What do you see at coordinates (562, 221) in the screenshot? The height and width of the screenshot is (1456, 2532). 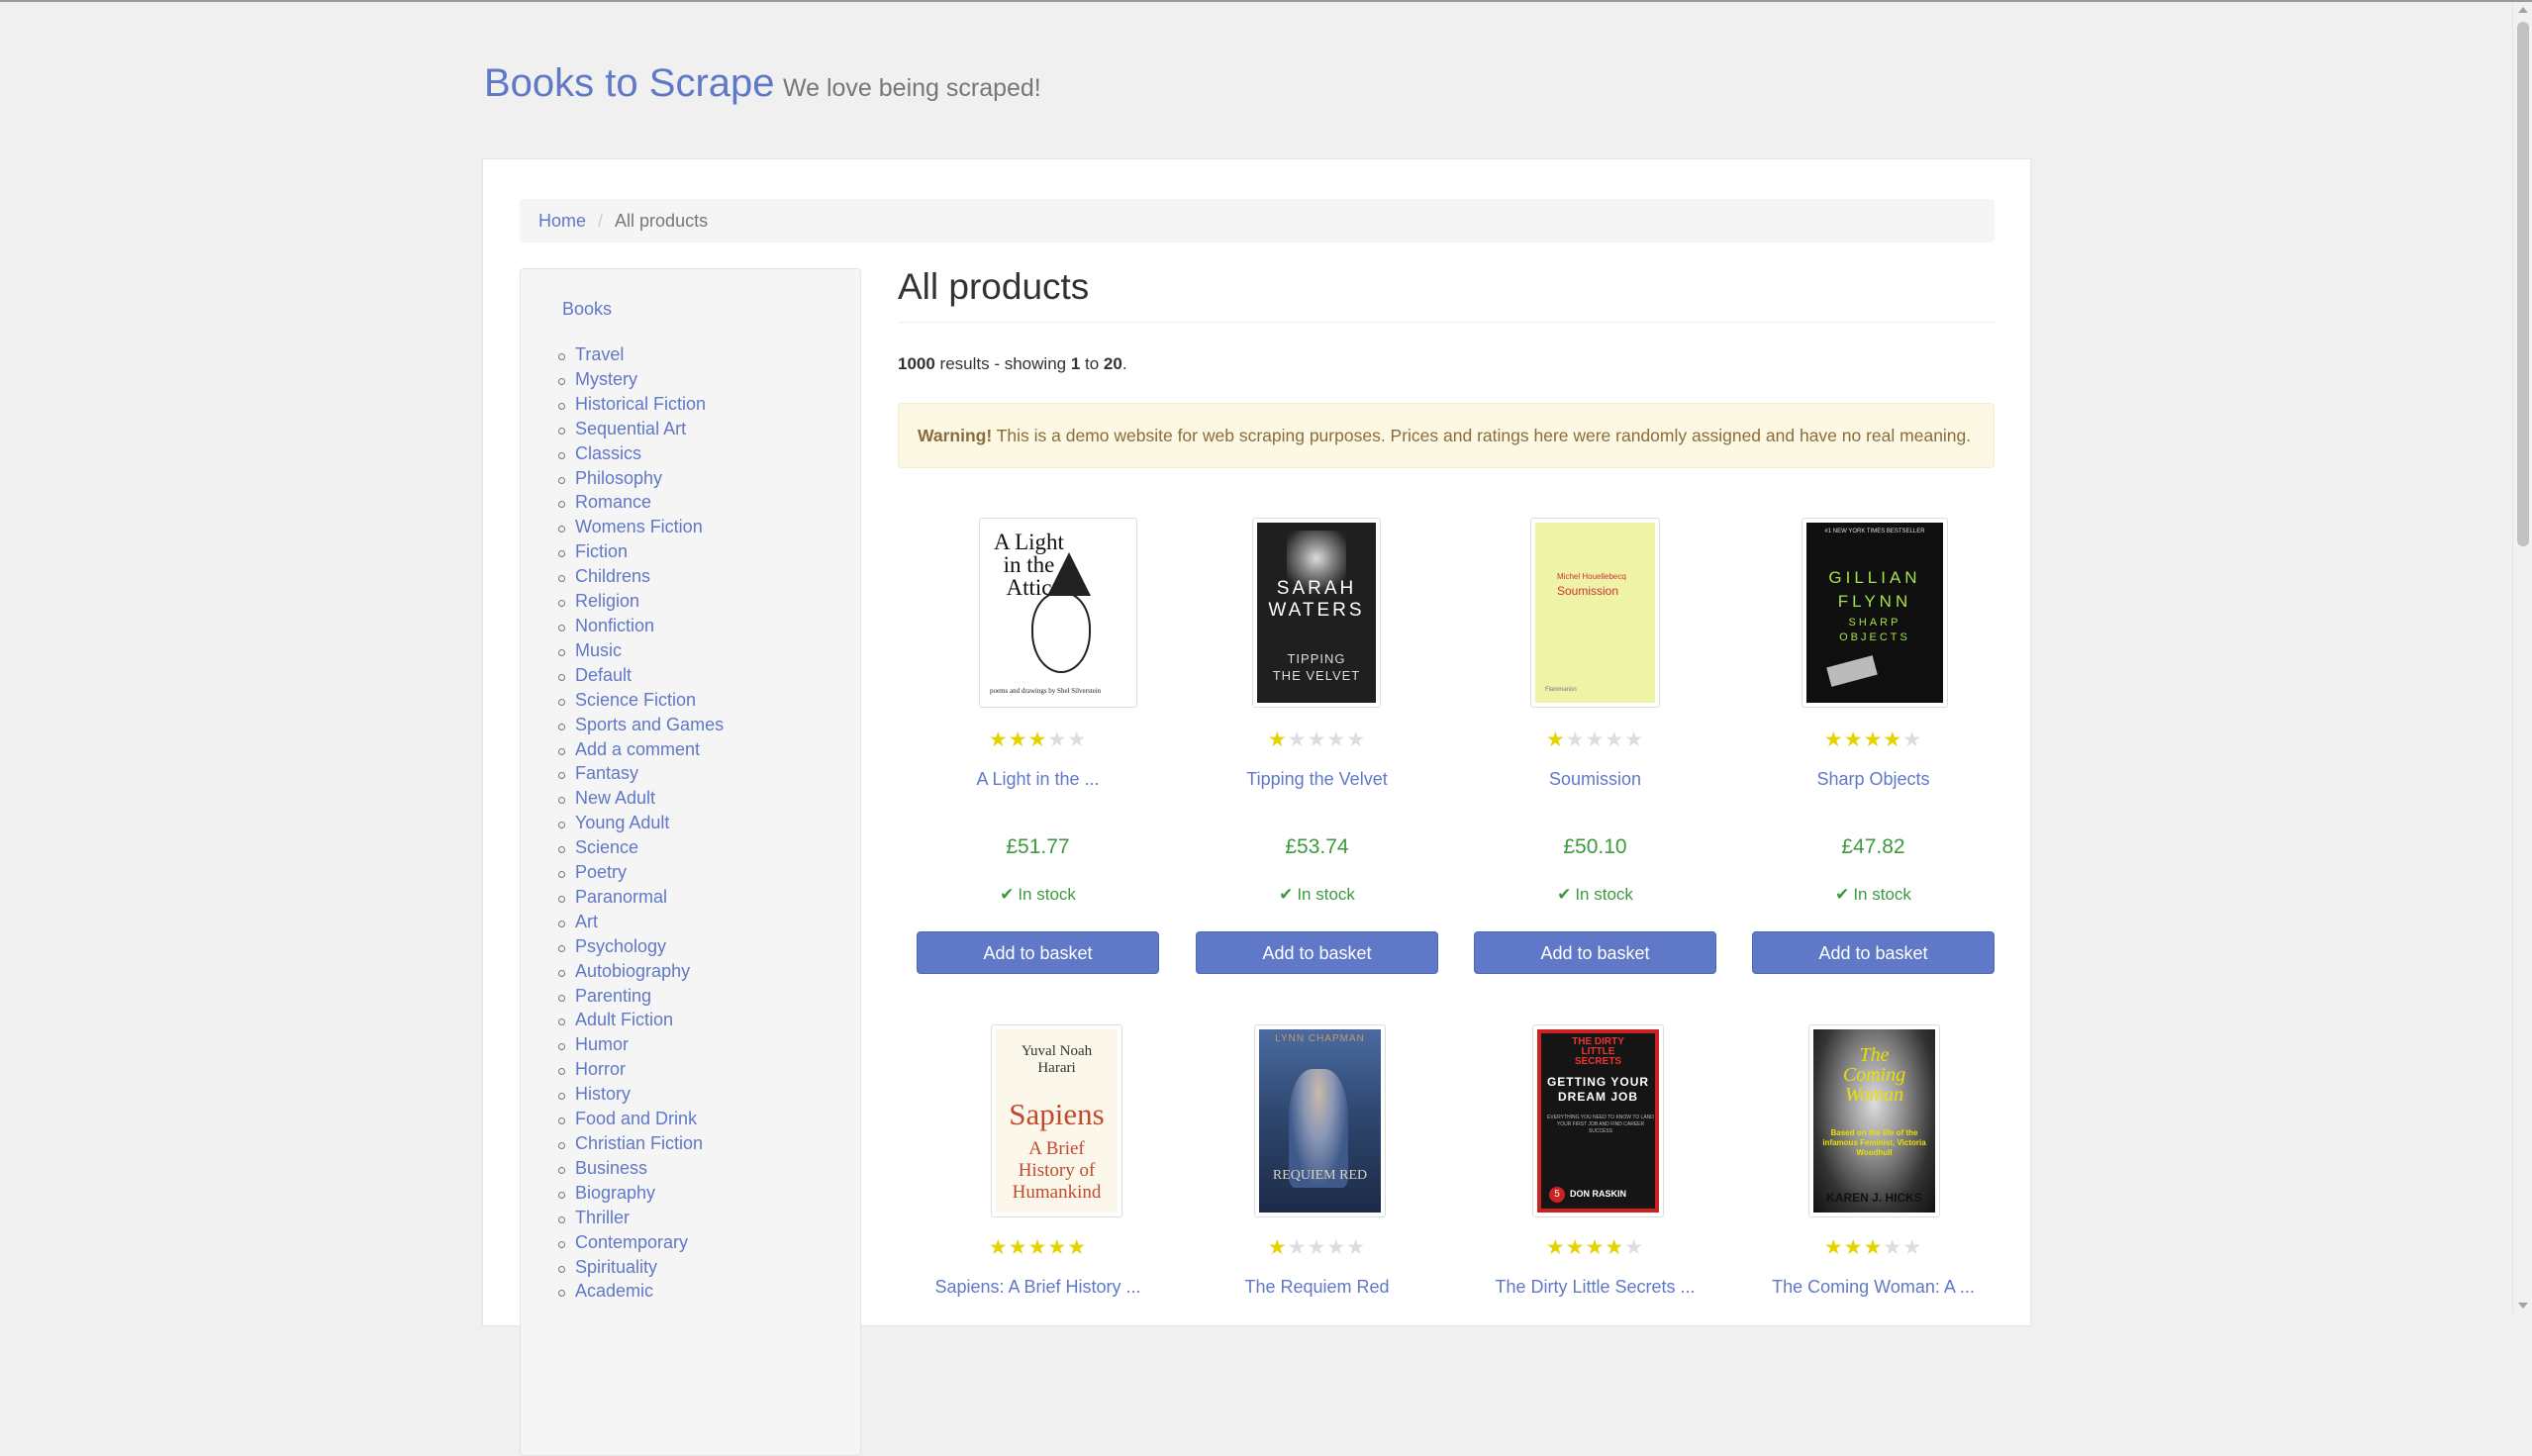 I see `breadcrumb-home-link: Home` at bounding box center [562, 221].